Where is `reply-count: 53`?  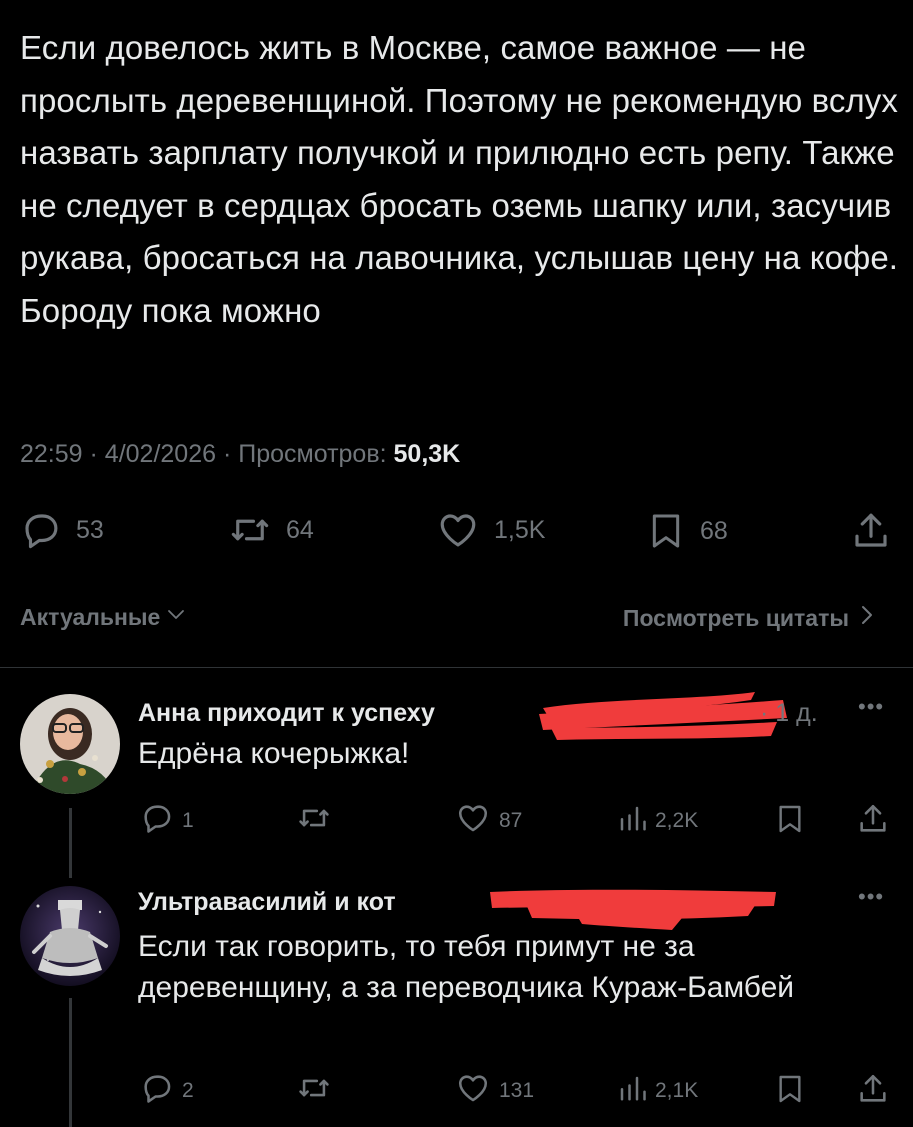
reply-count: 53 is located at coordinates (90, 529).